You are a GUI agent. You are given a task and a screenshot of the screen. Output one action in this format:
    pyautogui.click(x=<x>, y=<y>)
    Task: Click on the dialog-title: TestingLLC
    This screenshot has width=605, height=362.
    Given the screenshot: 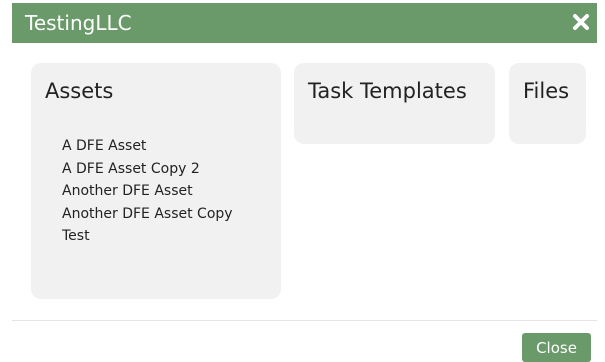 What is the action you would take?
    pyautogui.click(x=78, y=23)
    